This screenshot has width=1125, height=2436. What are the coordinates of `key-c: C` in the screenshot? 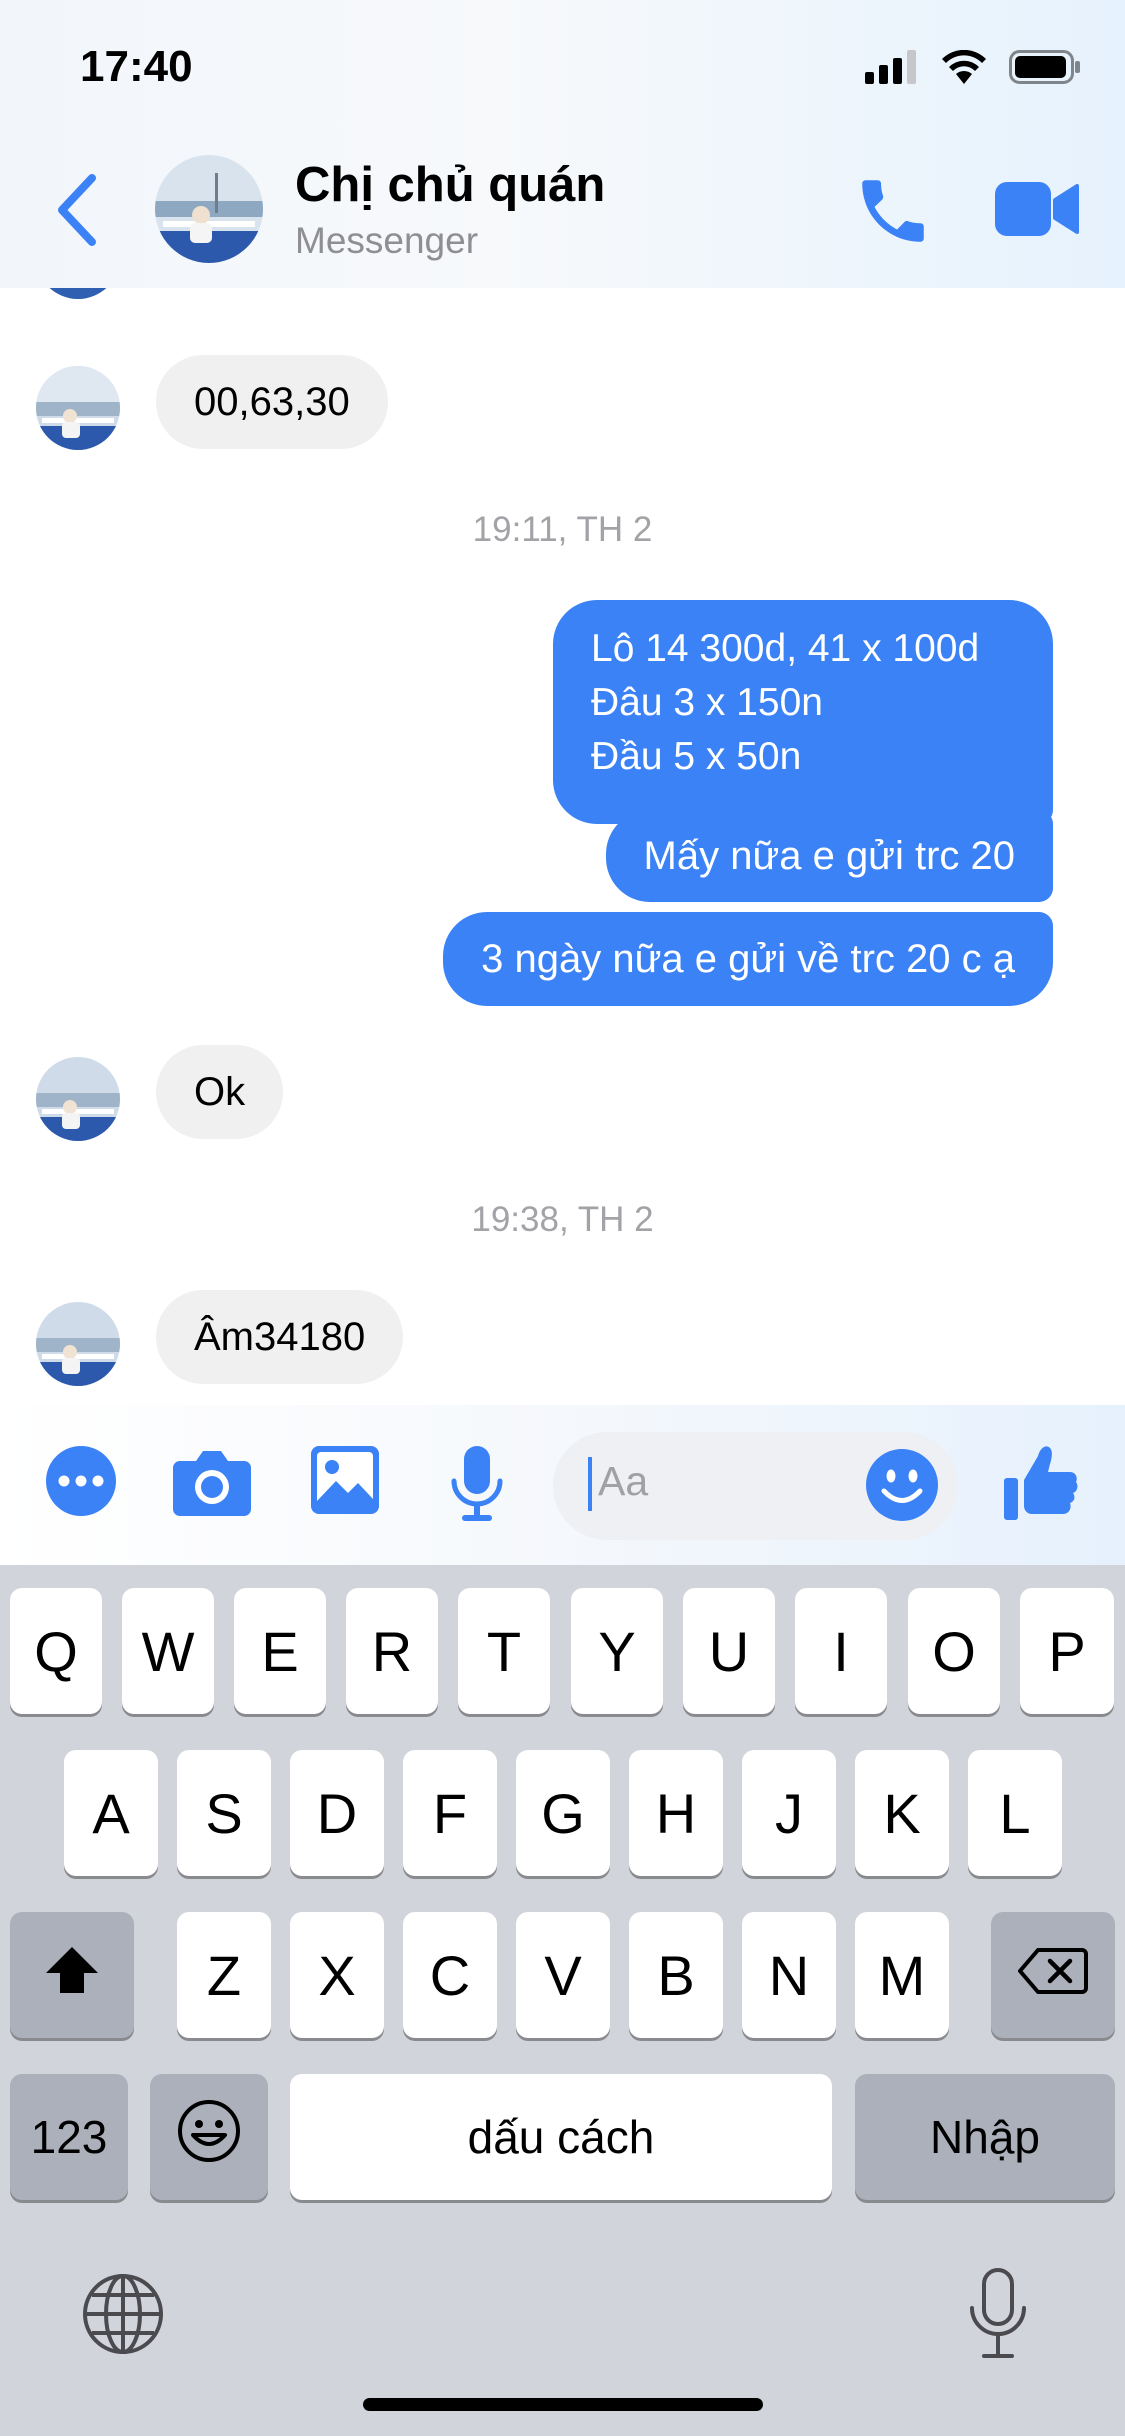 It's located at (450, 1975).